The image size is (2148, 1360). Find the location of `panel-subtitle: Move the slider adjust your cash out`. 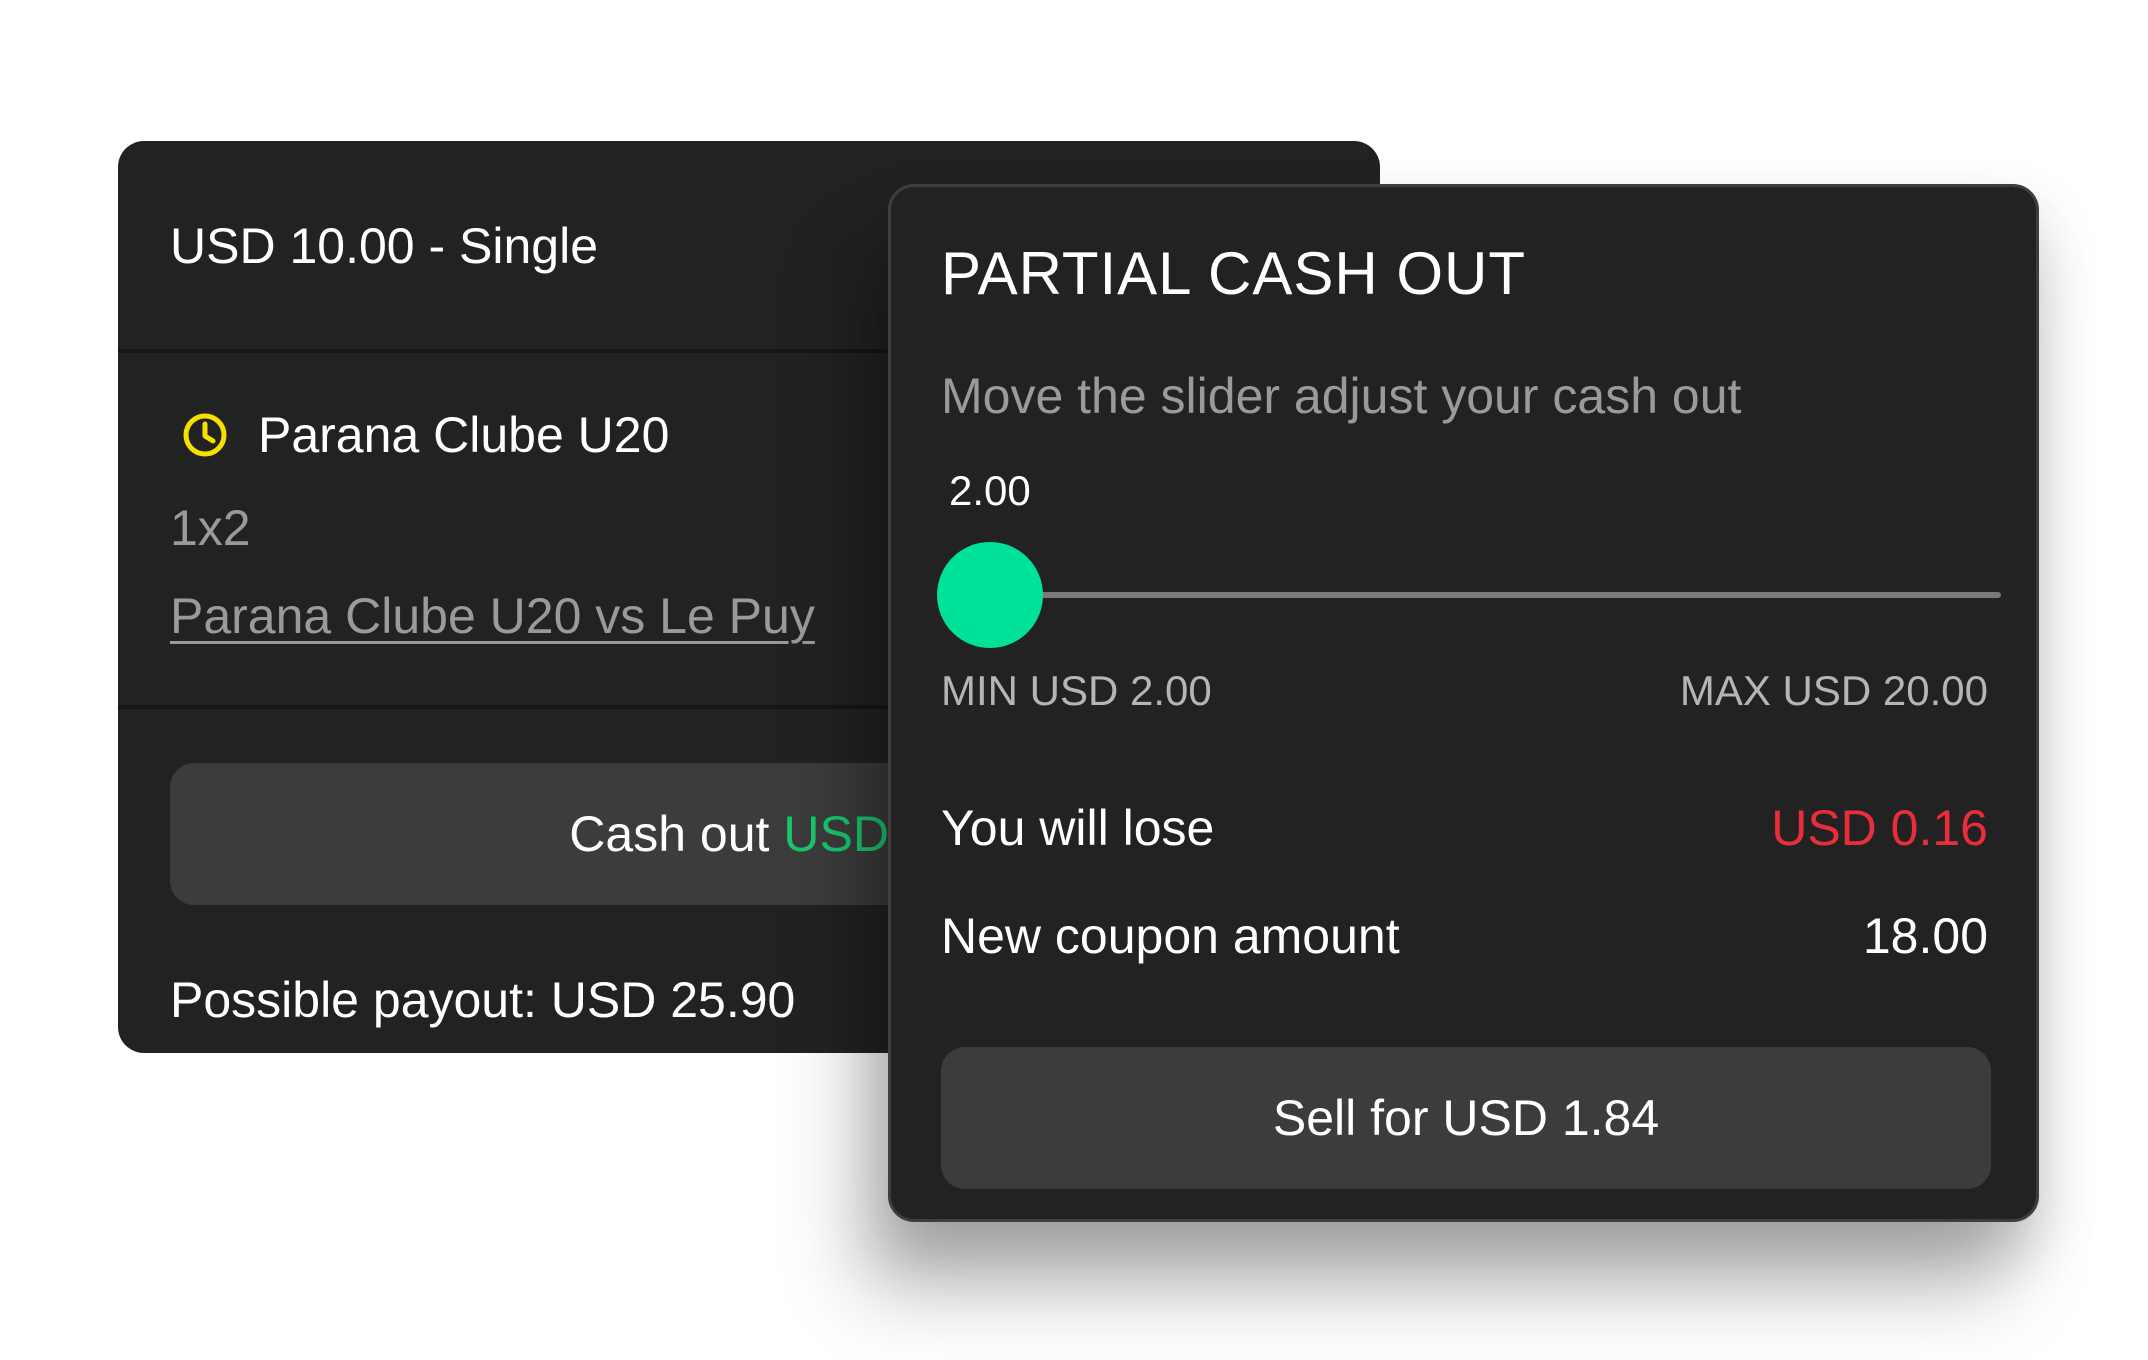

panel-subtitle: Move the slider adjust your cash out is located at coordinates (1341, 396).